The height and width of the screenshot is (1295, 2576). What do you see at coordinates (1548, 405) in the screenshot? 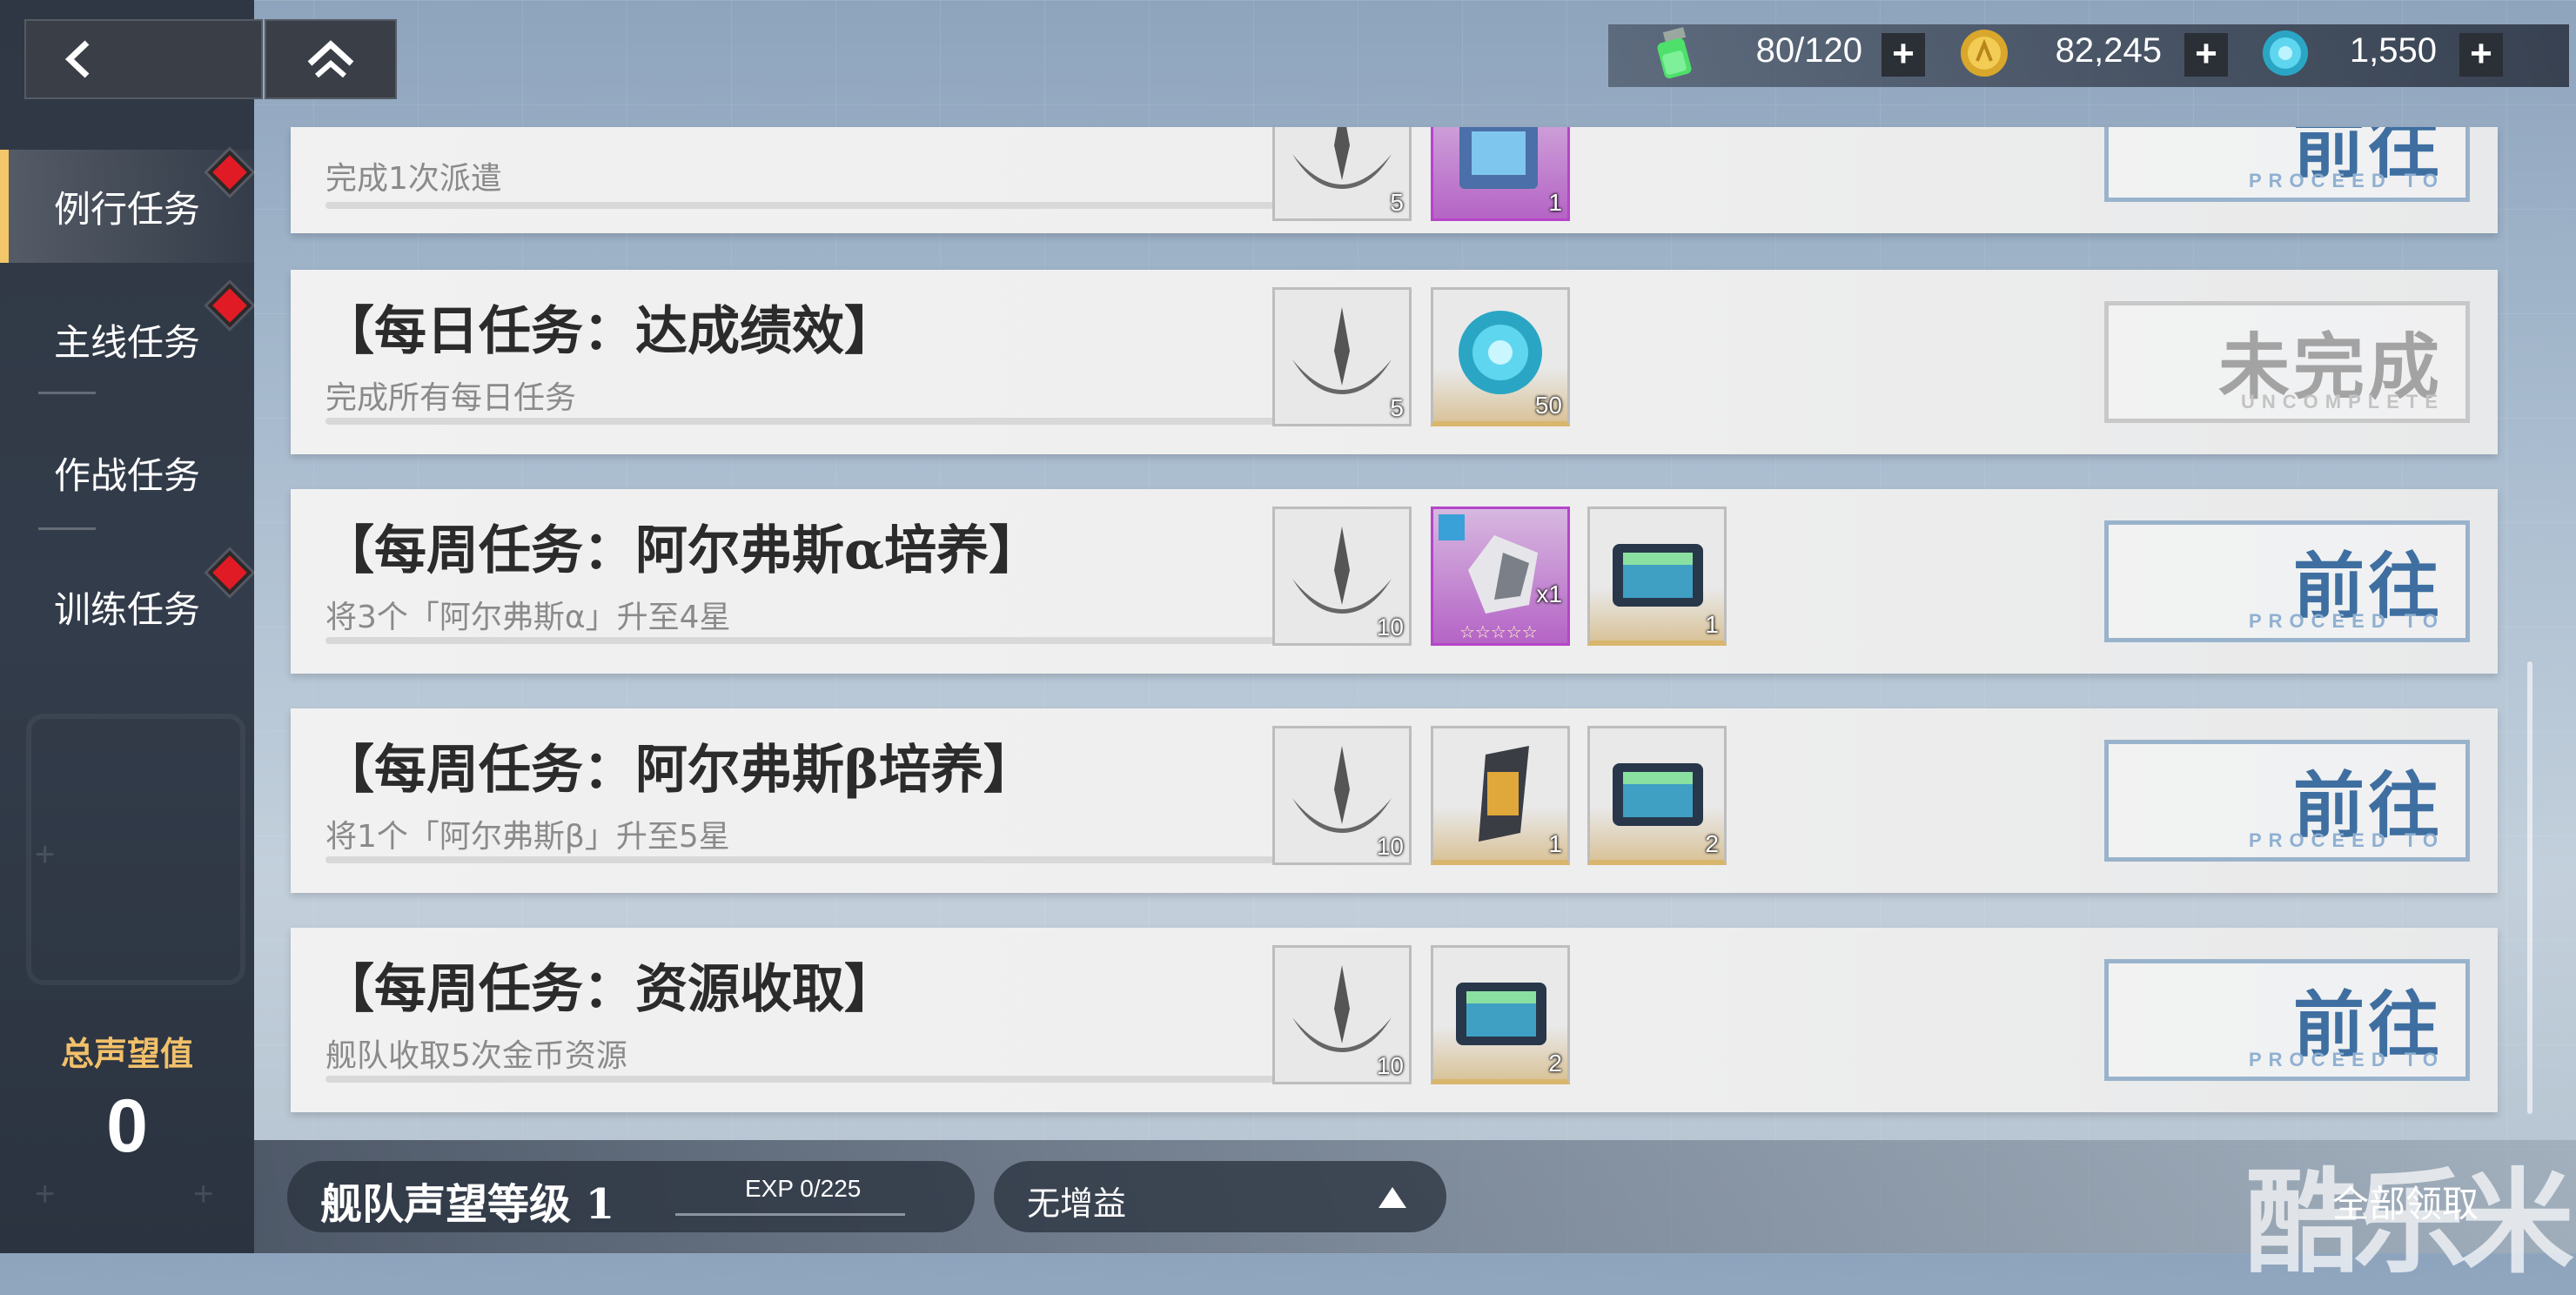
I see `reward-count: 50` at bounding box center [1548, 405].